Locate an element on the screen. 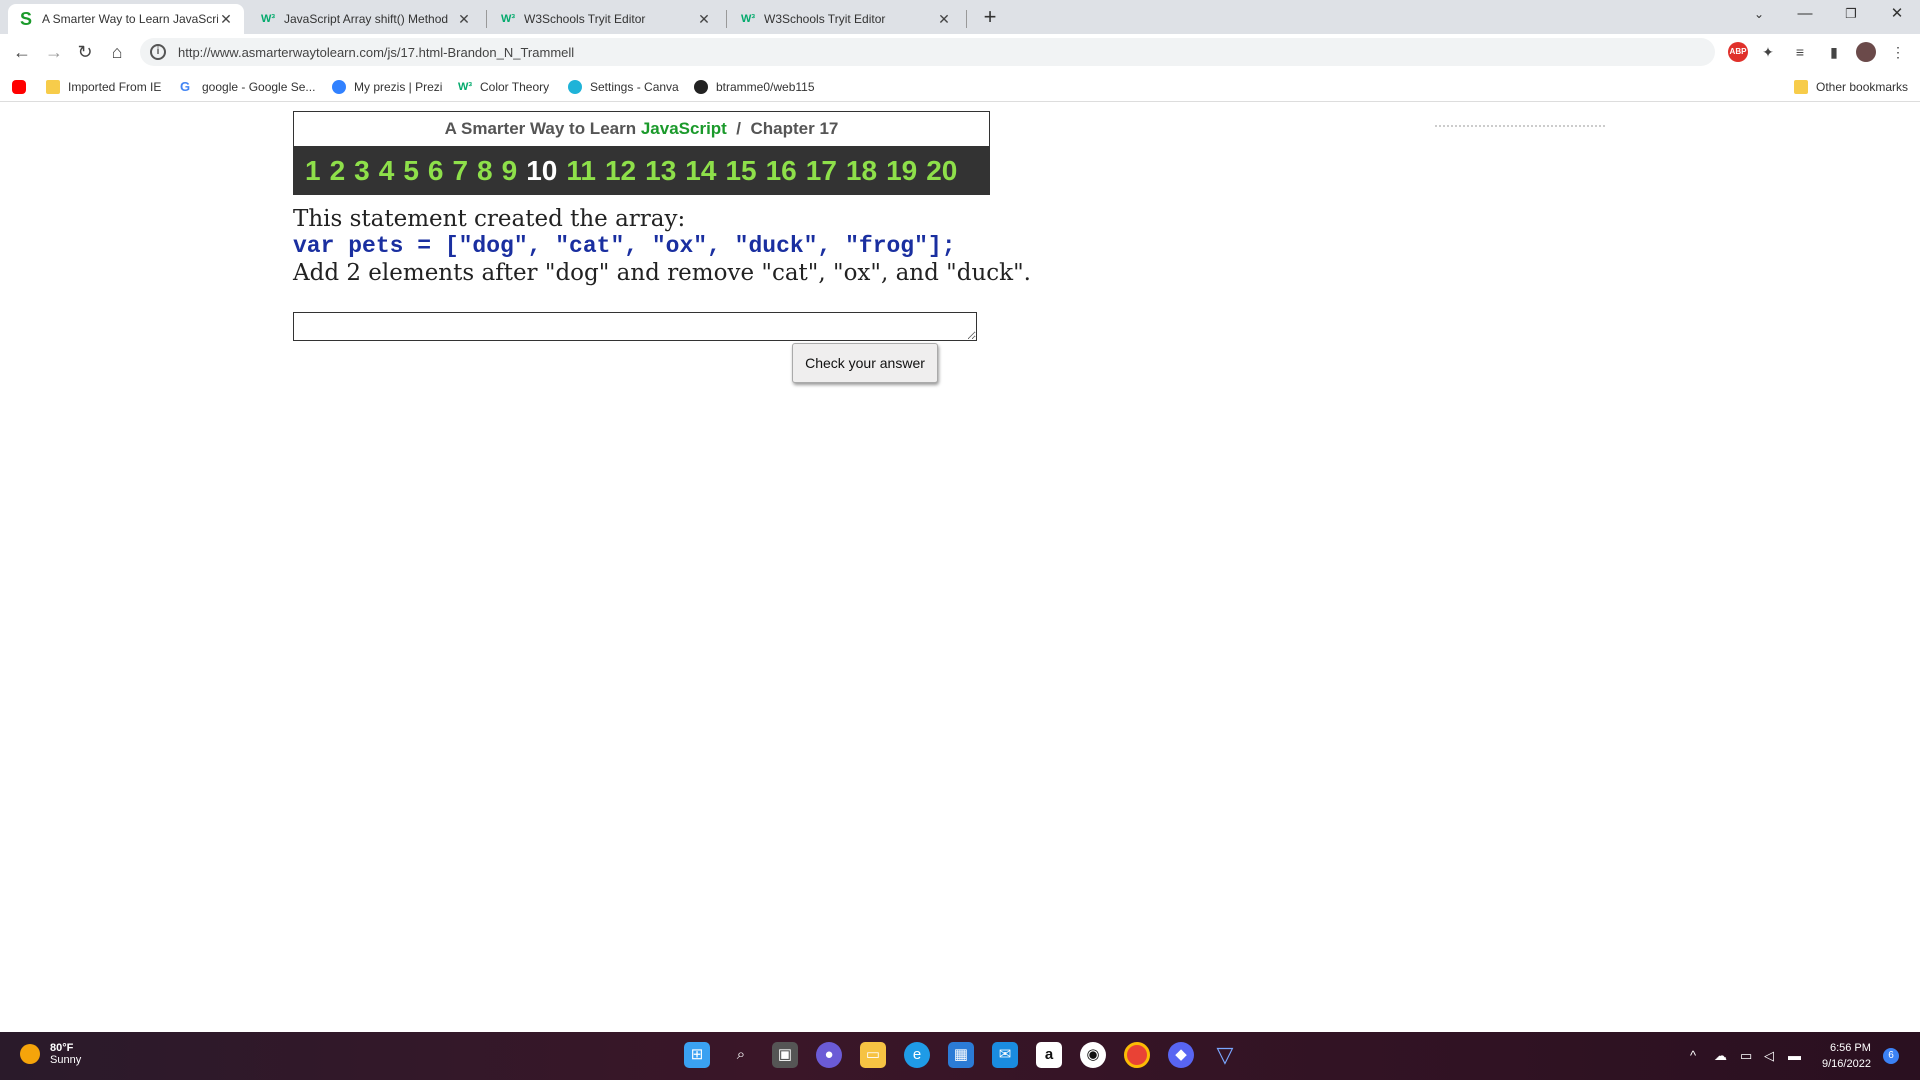 Image resolution: width=1920 pixels, height=1080 pixels. chapter-link: 6 is located at coordinates (436, 171).